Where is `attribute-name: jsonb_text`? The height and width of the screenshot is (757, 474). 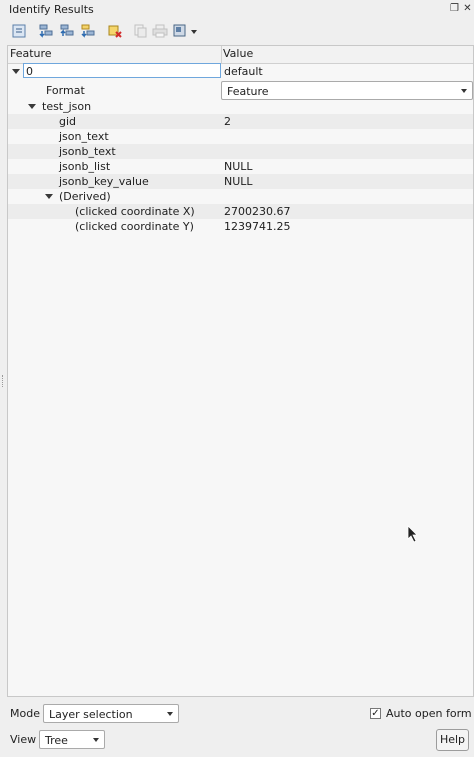
attribute-name: jsonb_text is located at coordinates (87, 151).